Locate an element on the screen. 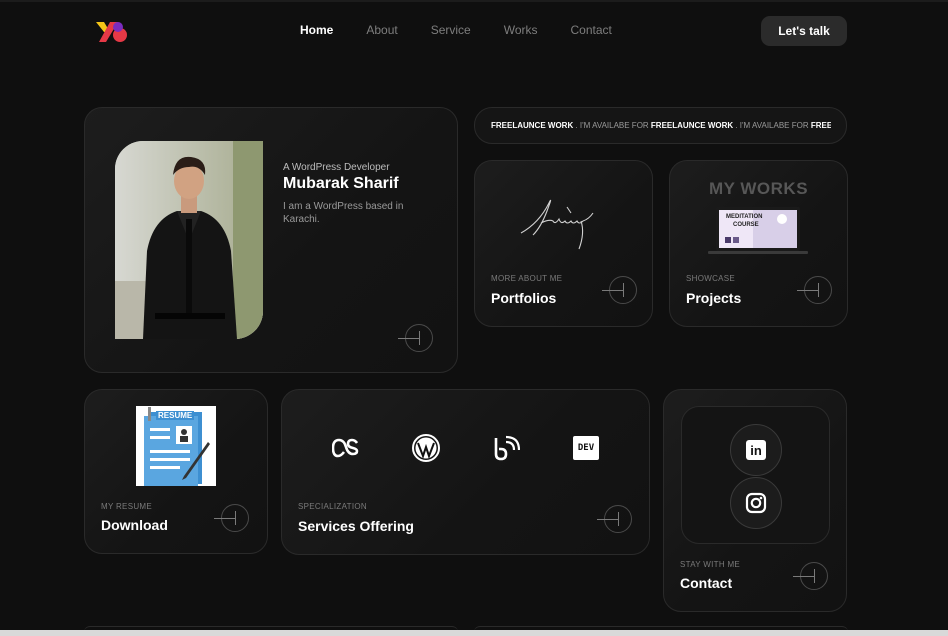 The image size is (948, 636). profile-photo is located at coordinates (189, 240).